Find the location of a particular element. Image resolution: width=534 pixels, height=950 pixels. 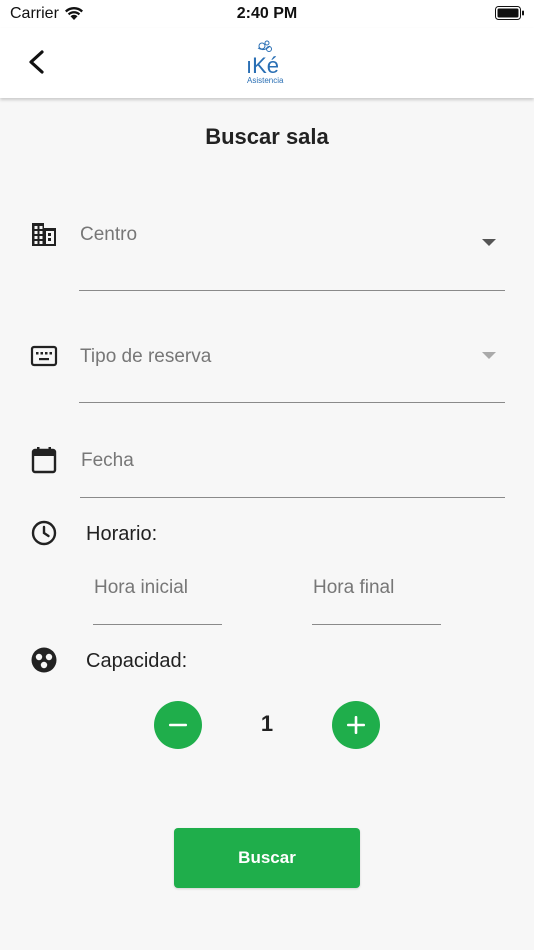

svg-text: ıKé is located at coordinates (262, 65).